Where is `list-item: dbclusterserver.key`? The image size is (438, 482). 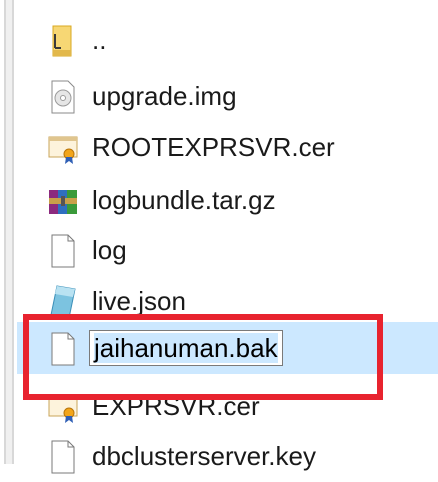 list-item: dbclusterserver.key is located at coordinates (227, 456).